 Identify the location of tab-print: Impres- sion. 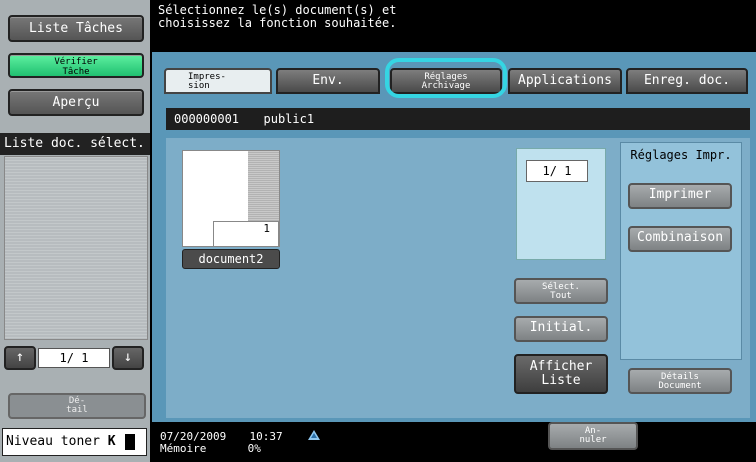
(218, 81).